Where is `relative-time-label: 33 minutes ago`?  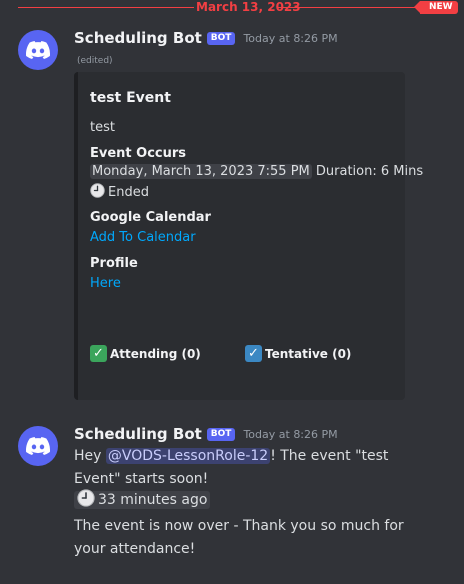
relative-time-label: 33 minutes ago is located at coordinates (153, 500).